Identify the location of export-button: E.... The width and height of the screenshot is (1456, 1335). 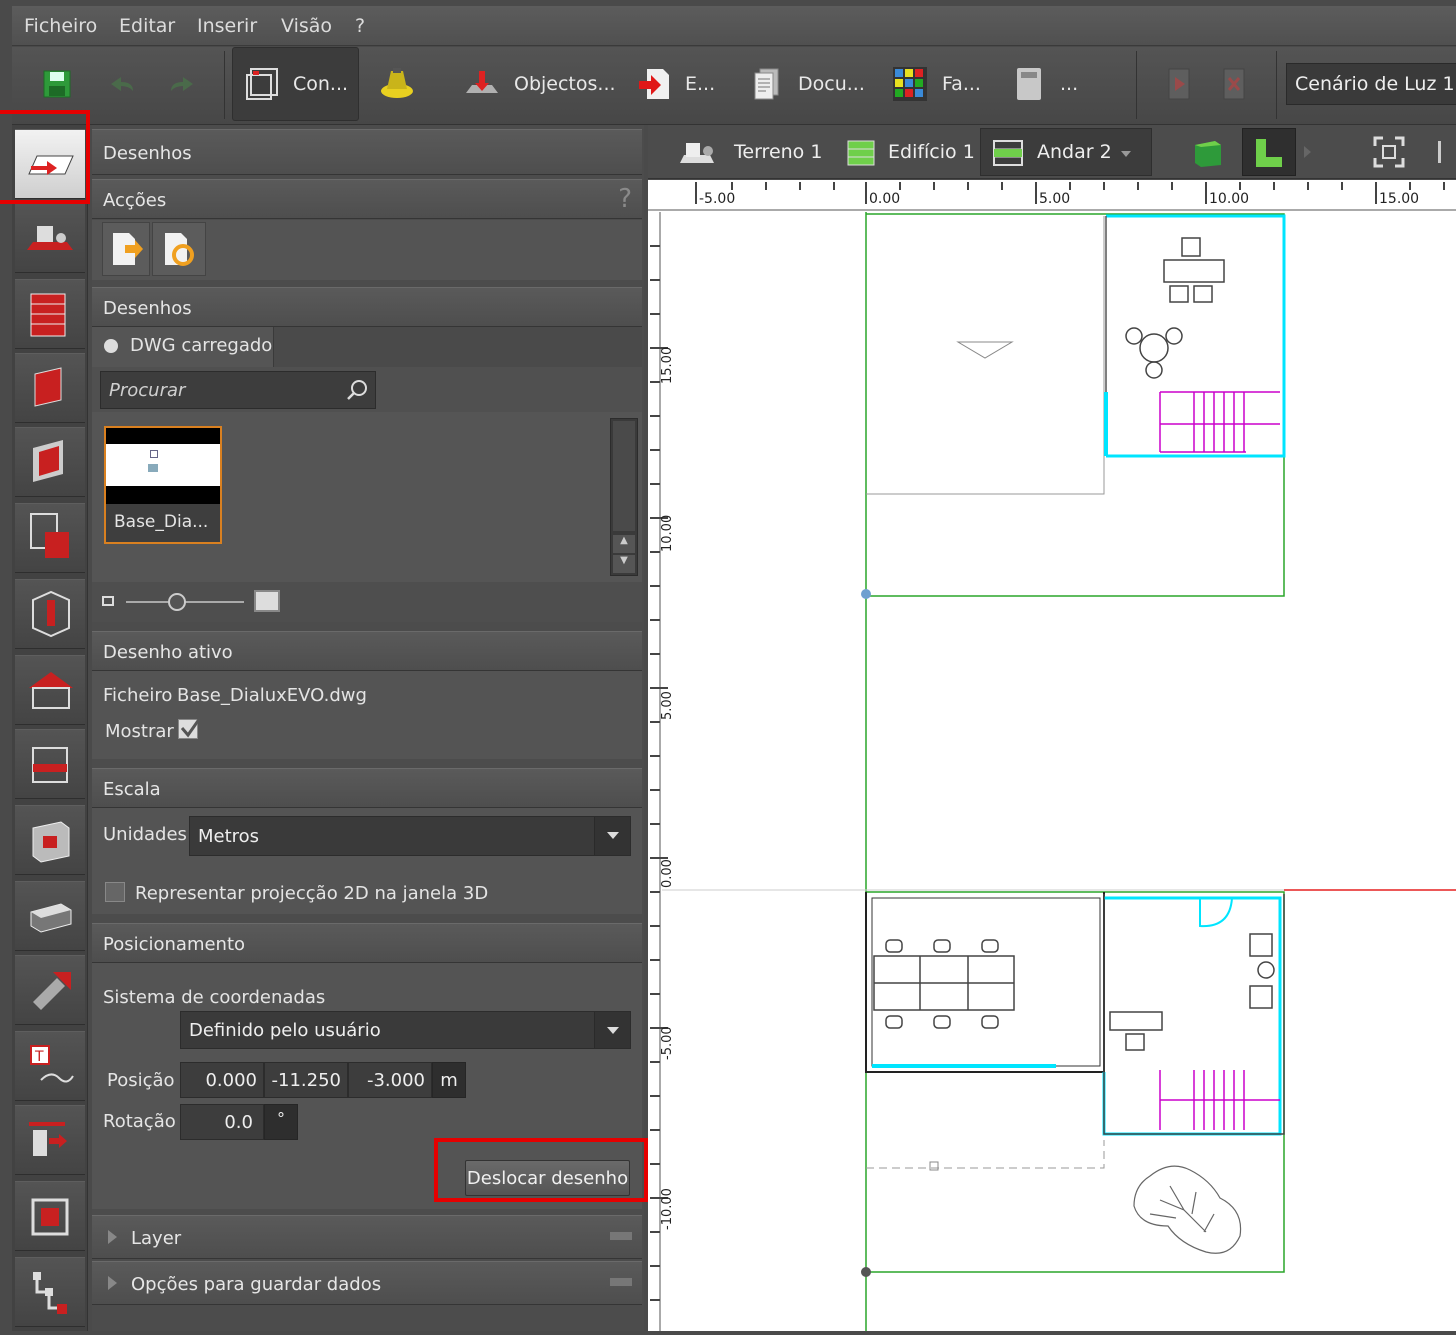
(676, 84).